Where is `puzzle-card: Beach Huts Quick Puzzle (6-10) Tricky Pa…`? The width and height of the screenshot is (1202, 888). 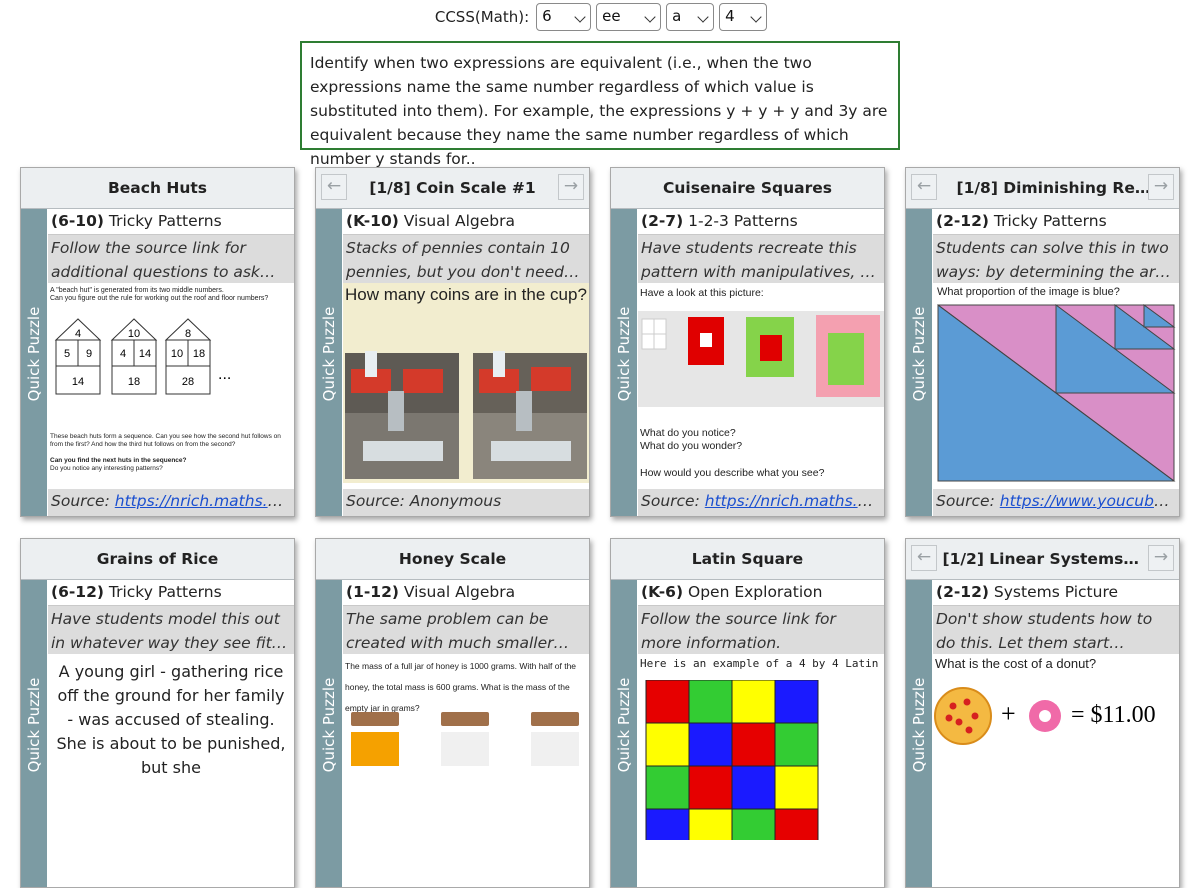
puzzle-card: Beach Huts Quick Puzzle (6-10) Tricky Pa… is located at coordinates (157, 342).